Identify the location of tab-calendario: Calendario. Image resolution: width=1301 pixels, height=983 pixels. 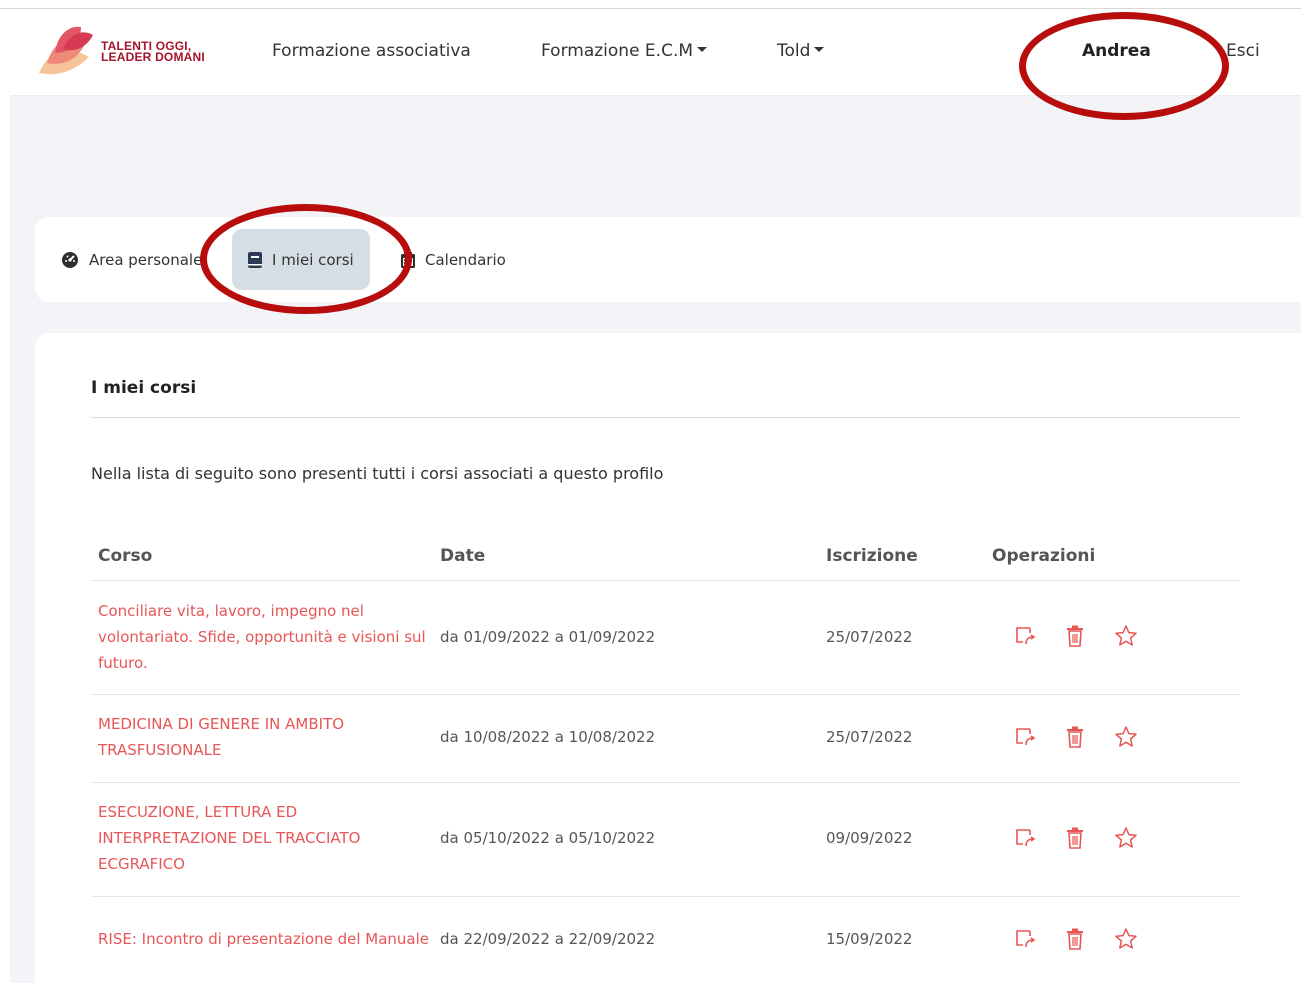
(453, 259).